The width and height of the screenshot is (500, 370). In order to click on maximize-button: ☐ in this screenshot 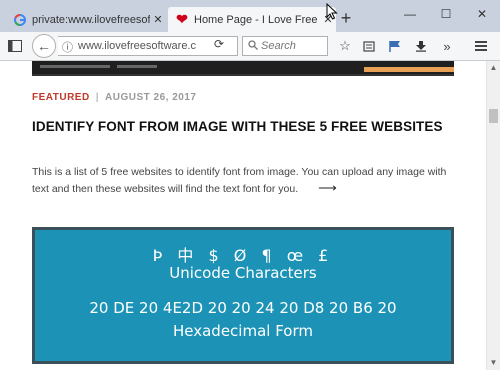, I will do `click(446, 14)`.